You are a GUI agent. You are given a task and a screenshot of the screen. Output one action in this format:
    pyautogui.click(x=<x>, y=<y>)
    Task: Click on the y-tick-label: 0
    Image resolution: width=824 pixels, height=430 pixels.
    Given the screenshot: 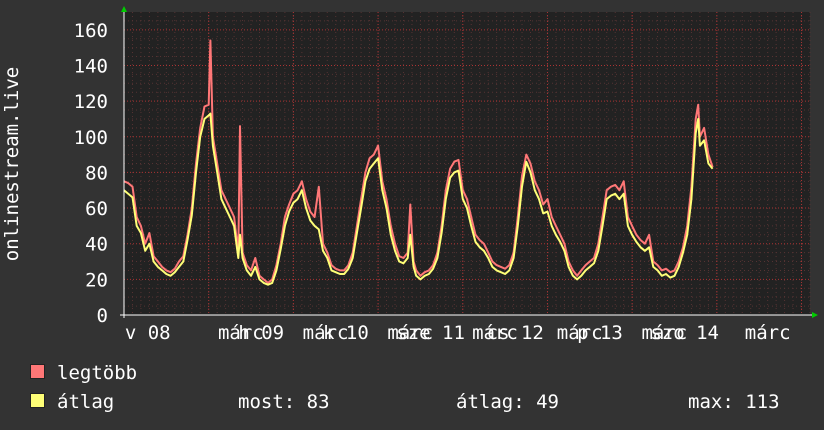 What is the action you would take?
    pyautogui.click(x=102, y=316)
    